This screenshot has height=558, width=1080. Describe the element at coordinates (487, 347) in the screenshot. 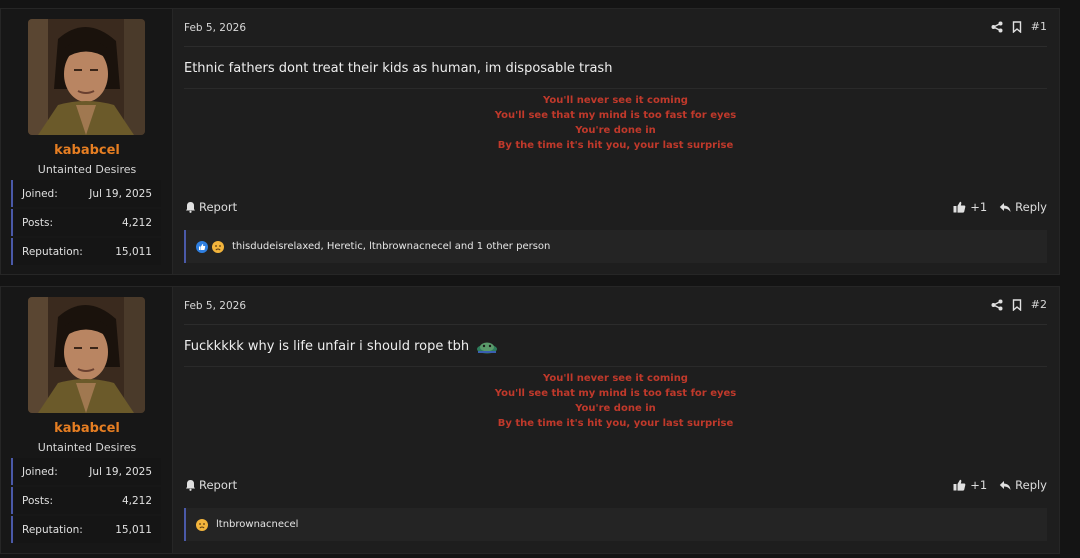

I see `rope-emoji-icon` at that location.